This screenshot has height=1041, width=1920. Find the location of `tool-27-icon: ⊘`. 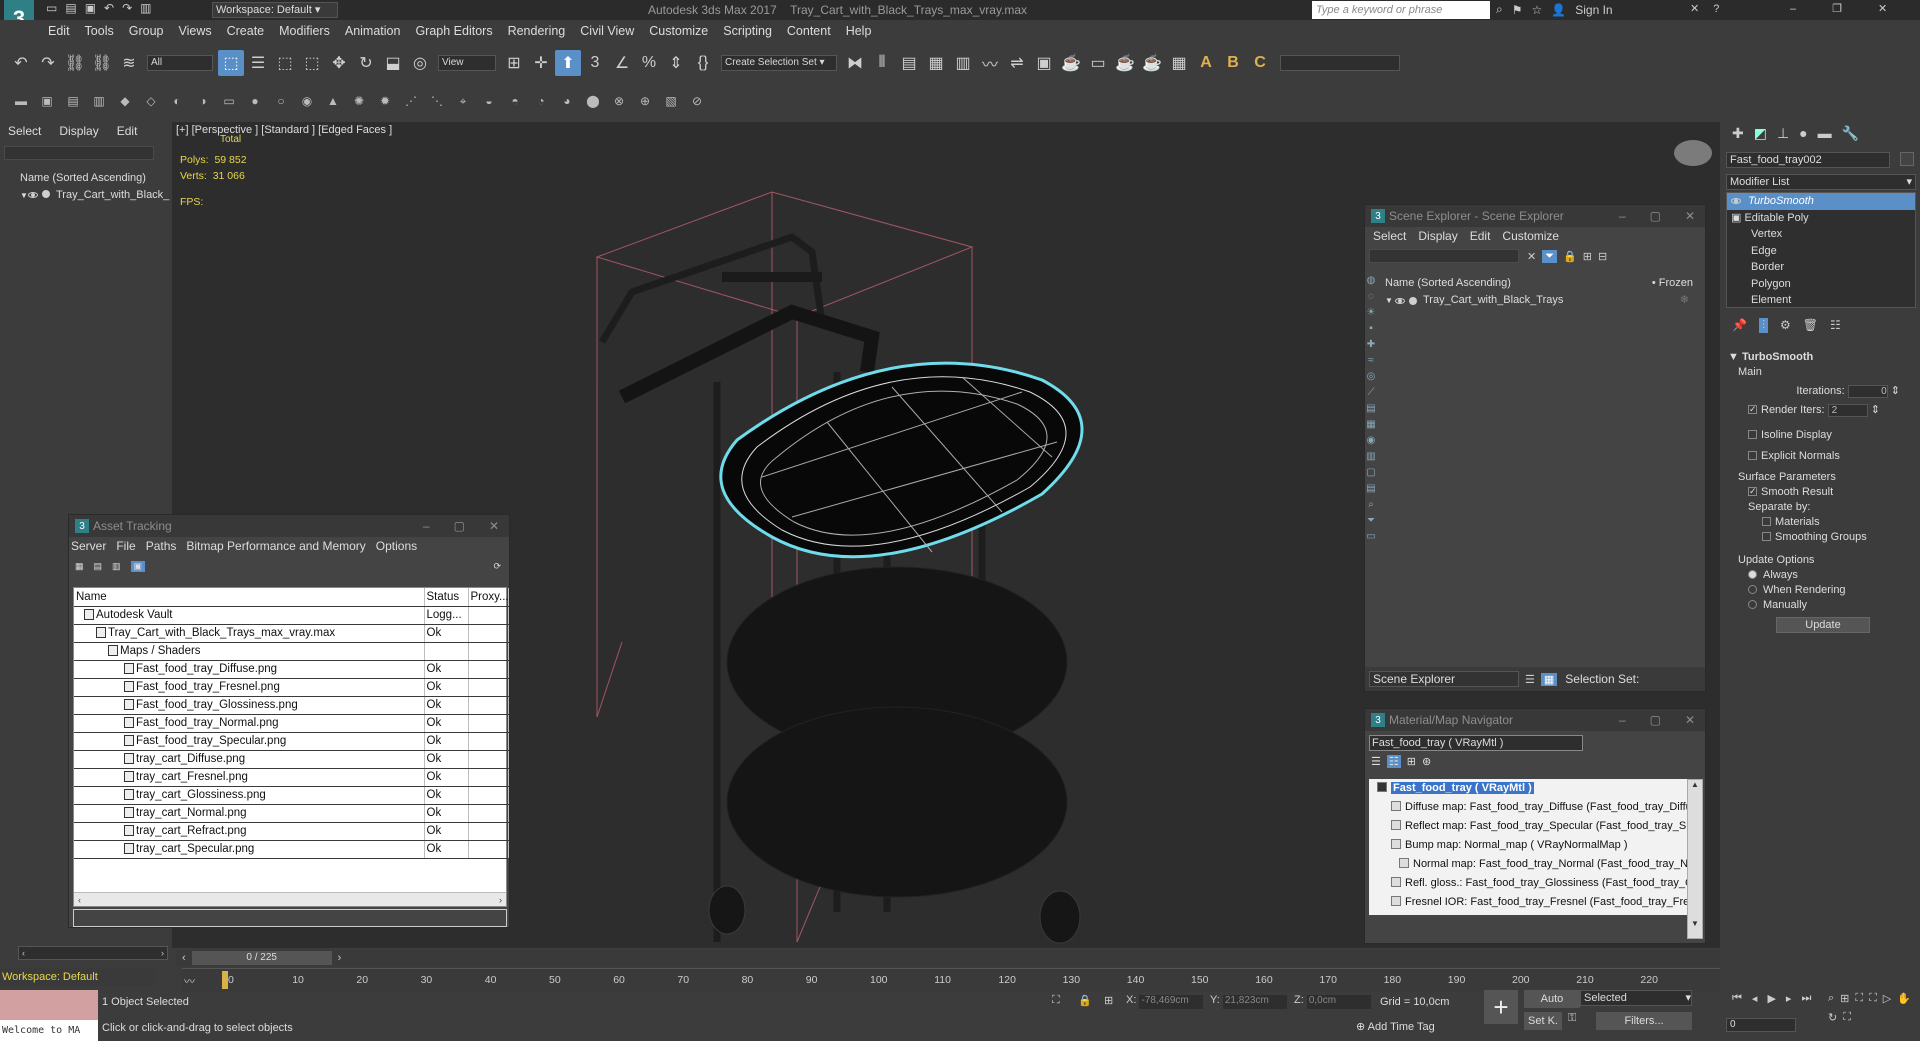

tool-27-icon: ⊘ is located at coordinates (697, 101).